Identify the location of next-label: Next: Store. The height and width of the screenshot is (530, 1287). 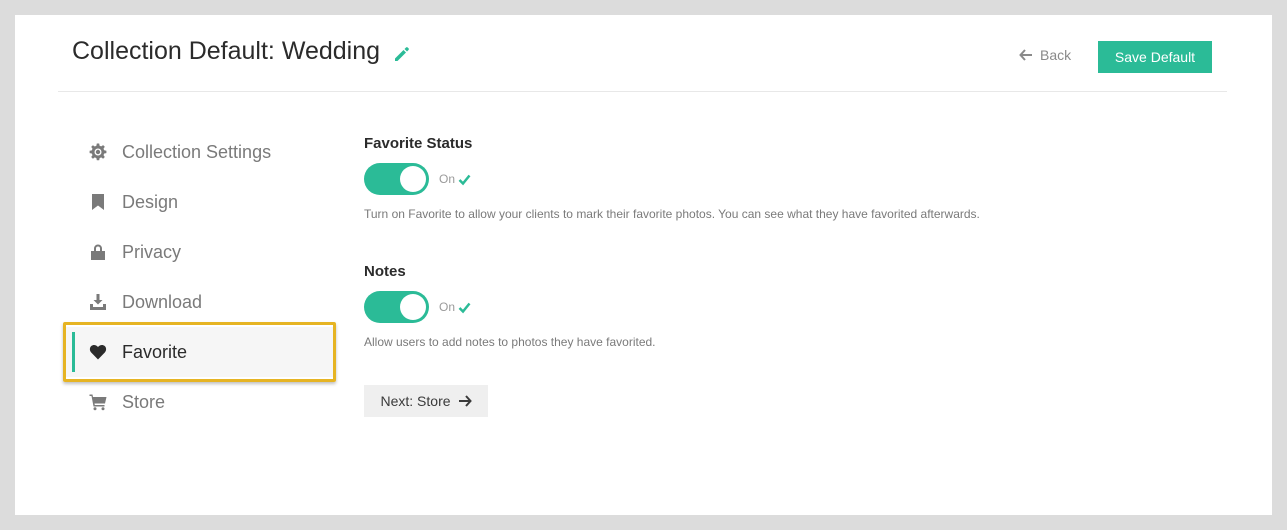
(415, 401).